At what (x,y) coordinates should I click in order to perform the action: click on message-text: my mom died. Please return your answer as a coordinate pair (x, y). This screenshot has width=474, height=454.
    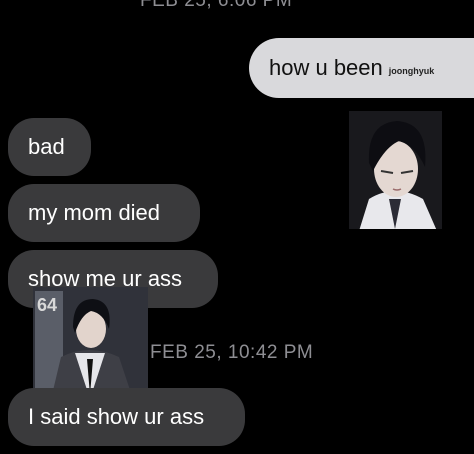
    Looking at the image, I should click on (94, 212).